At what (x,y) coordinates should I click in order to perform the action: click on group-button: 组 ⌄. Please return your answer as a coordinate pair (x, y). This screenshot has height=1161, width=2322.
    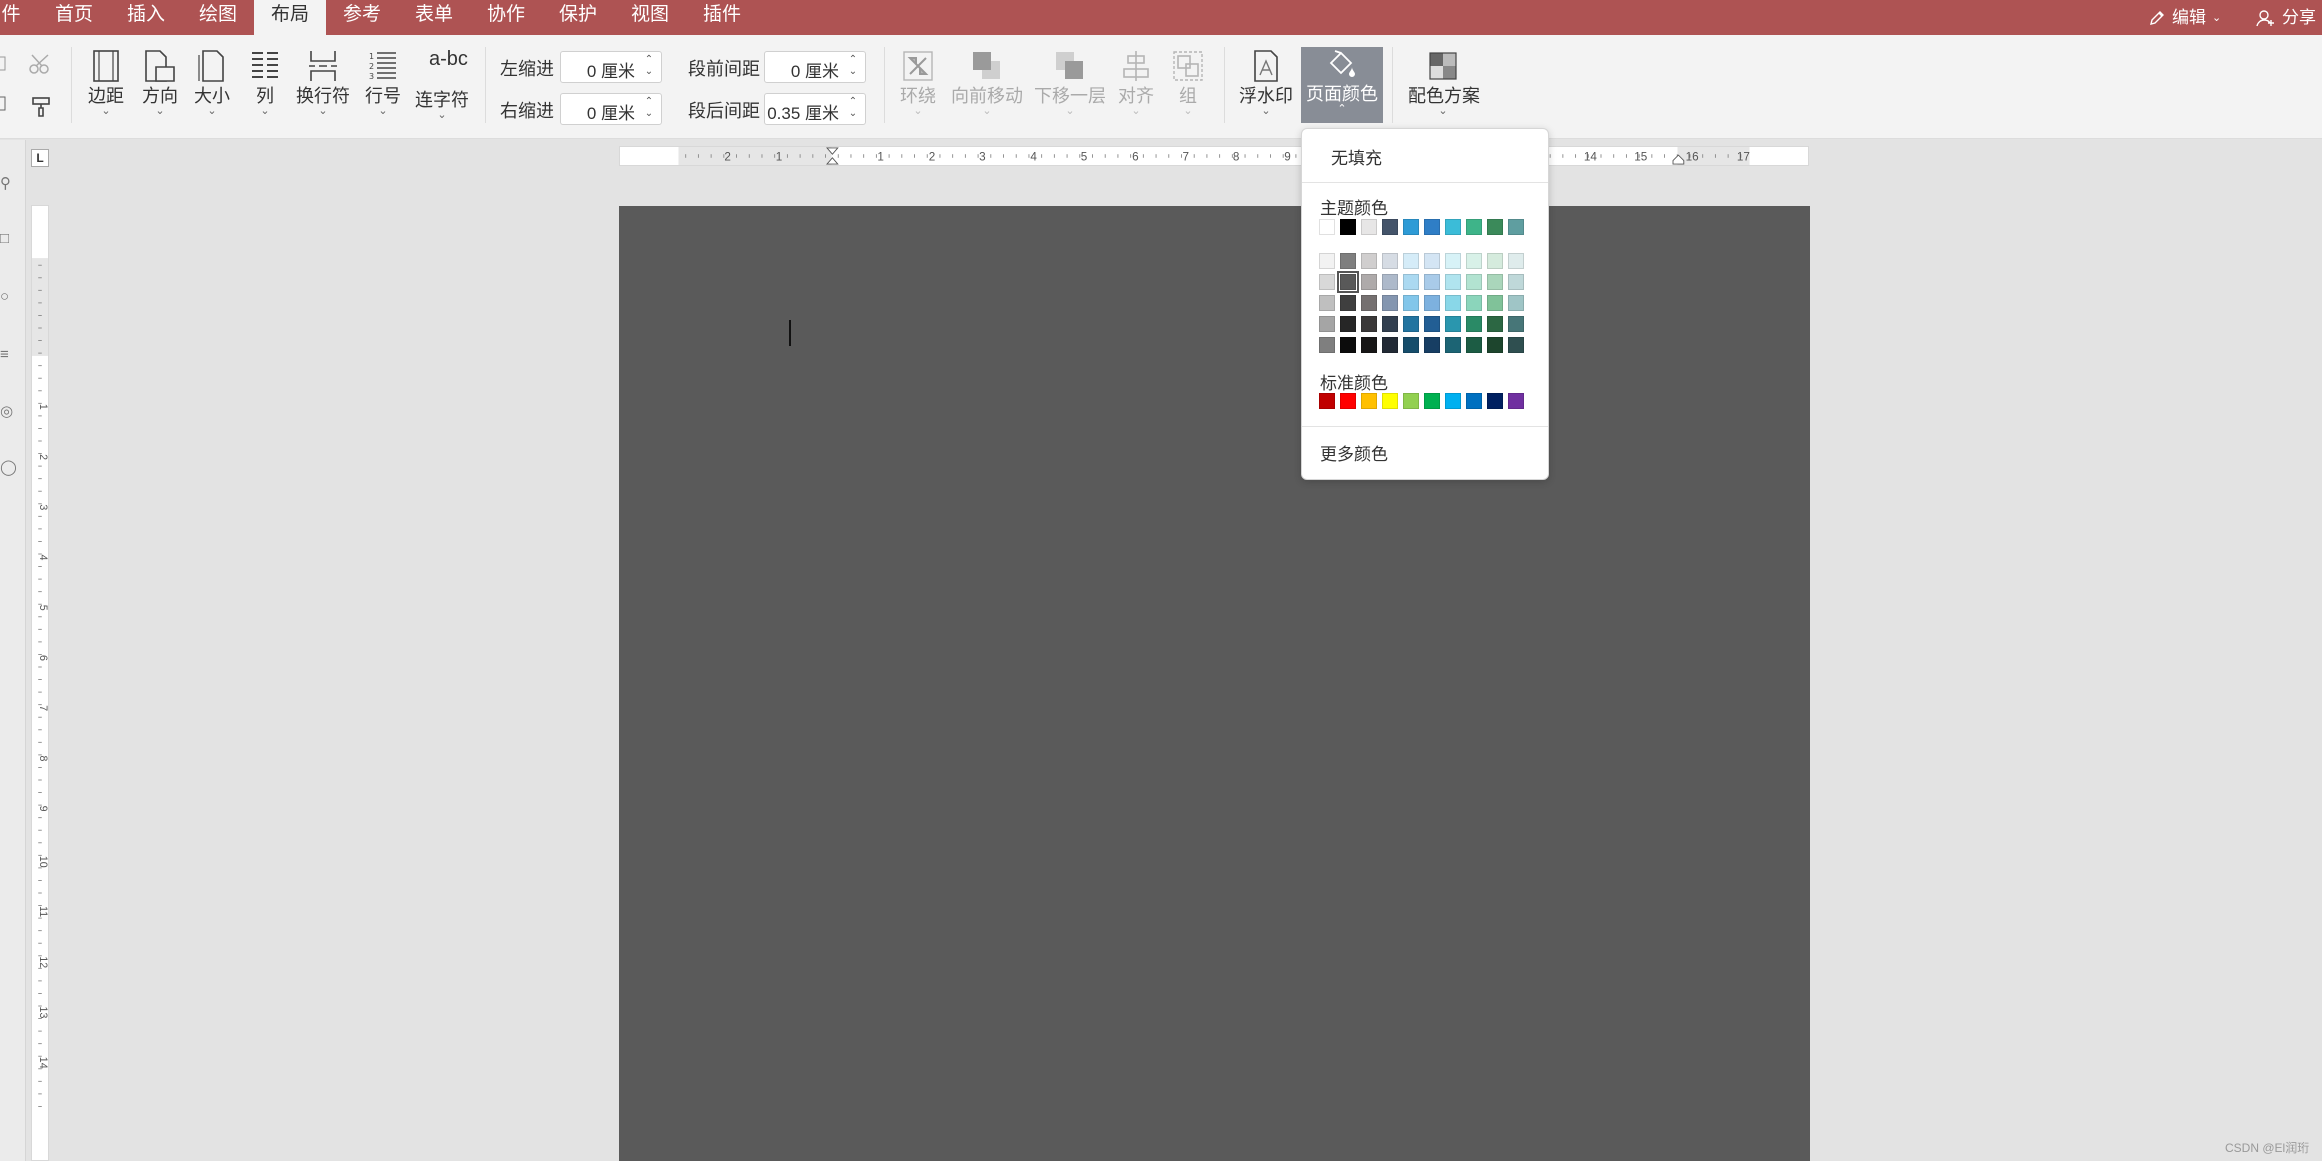
    Looking at the image, I should click on (1188, 83).